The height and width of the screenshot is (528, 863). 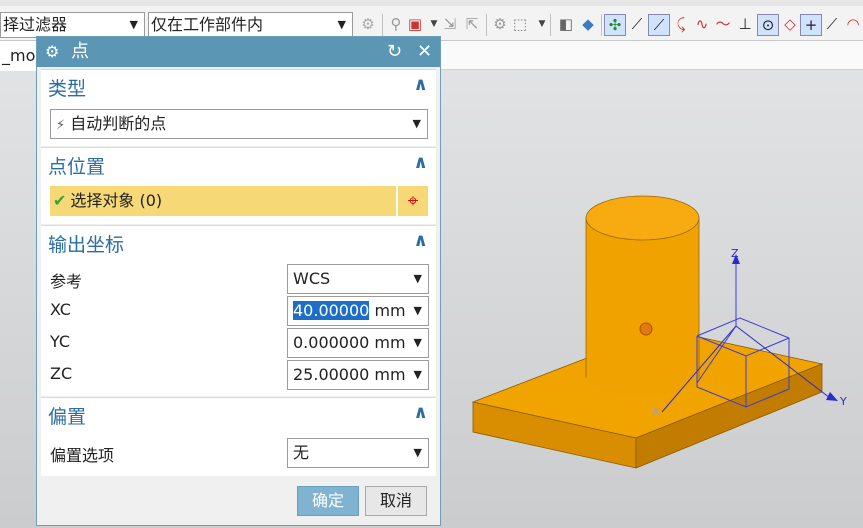 What do you see at coordinates (223, 201) in the screenshot?
I see `select-object-field: ✔ 选择对象 (0)` at bounding box center [223, 201].